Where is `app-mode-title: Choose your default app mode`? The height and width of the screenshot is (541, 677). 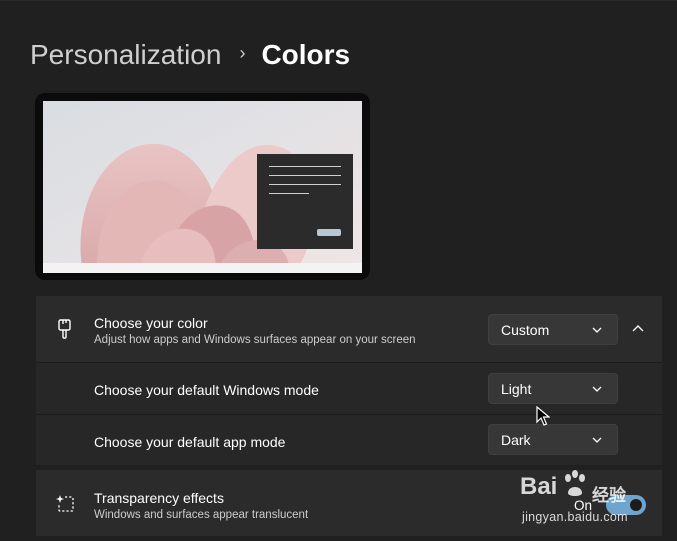
app-mode-title: Choose your default app mode is located at coordinates (190, 442).